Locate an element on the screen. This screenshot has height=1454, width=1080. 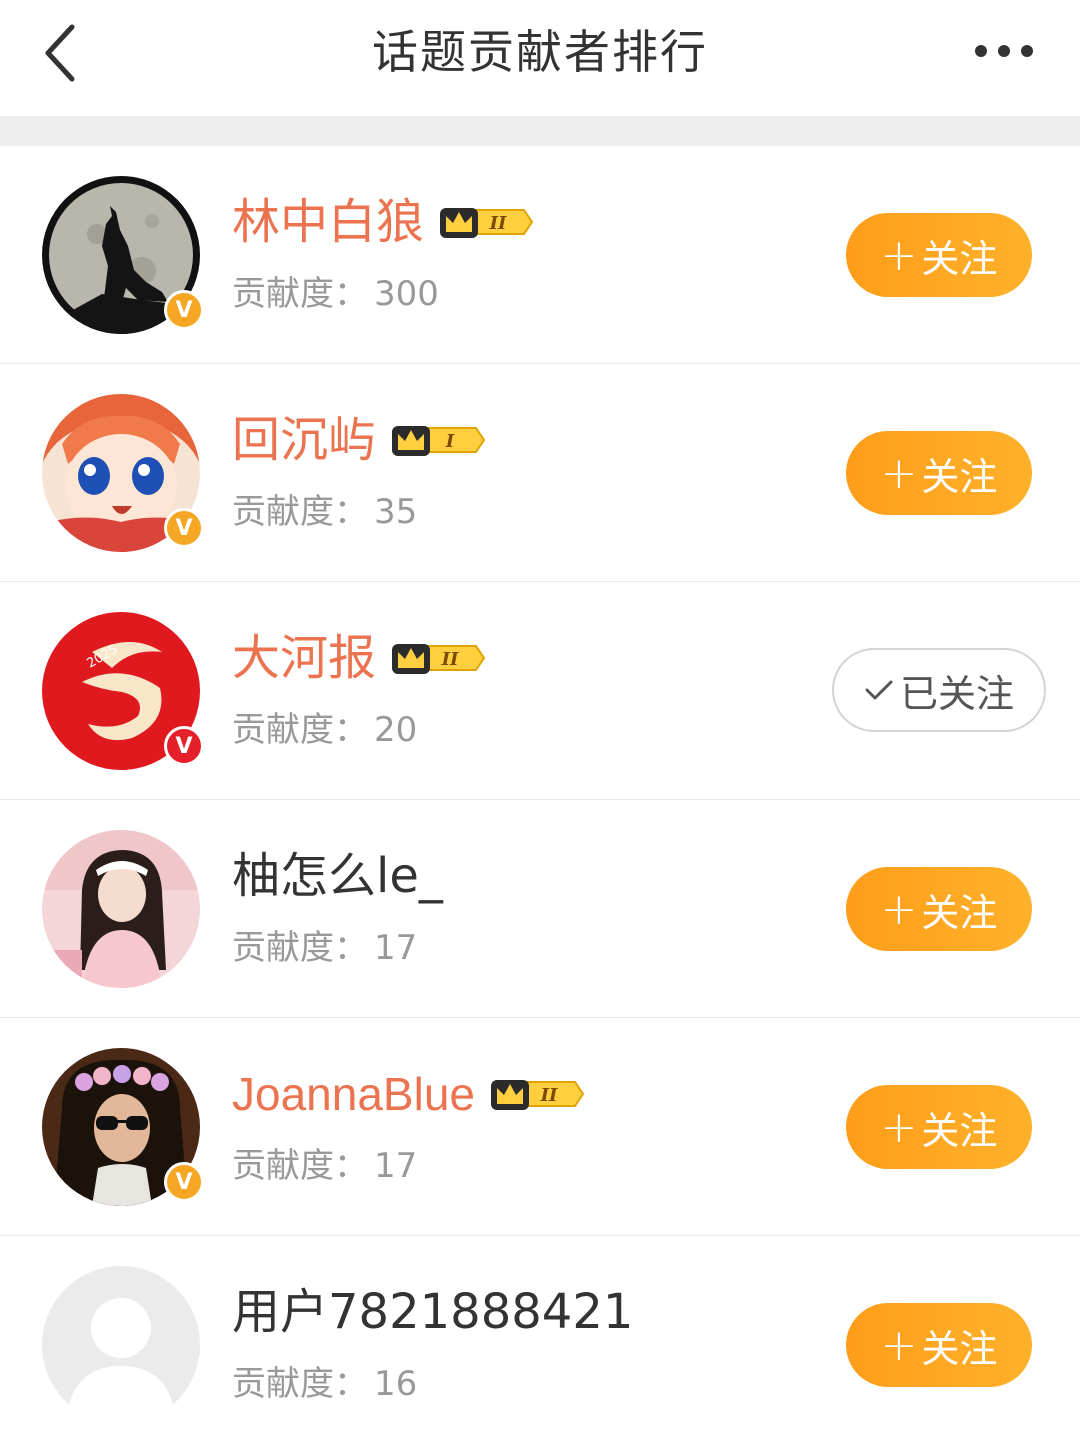
vip-crown-badge-icon: I is located at coordinates (438, 440).